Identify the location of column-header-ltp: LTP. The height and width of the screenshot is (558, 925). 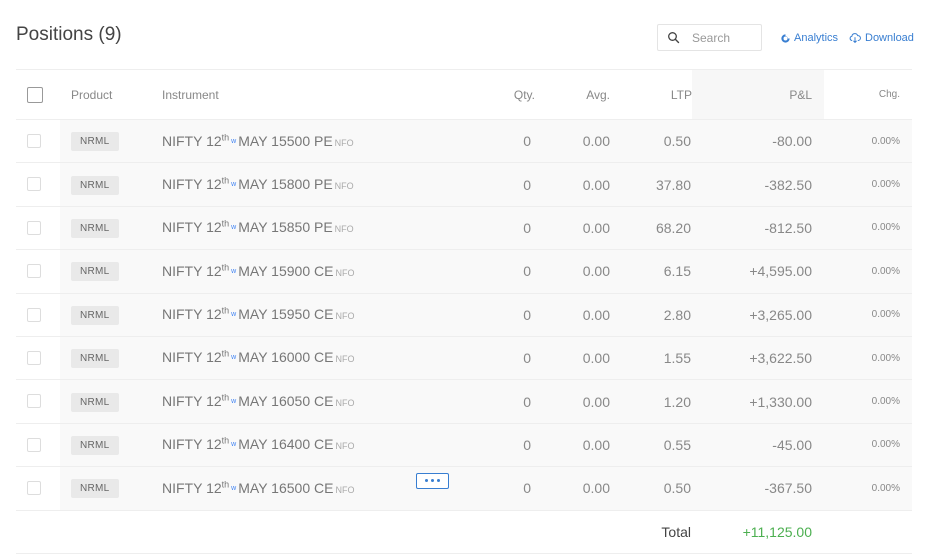
(651, 95).